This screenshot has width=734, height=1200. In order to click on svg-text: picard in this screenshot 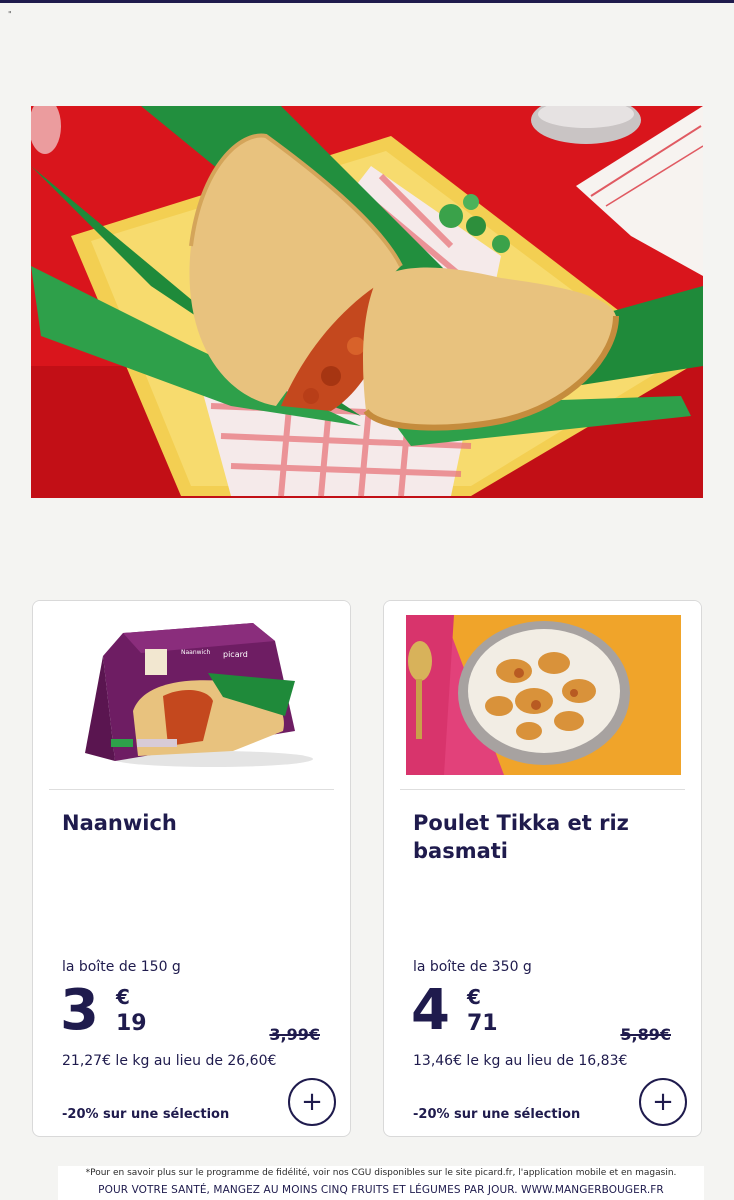, I will do `click(235, 654)`.